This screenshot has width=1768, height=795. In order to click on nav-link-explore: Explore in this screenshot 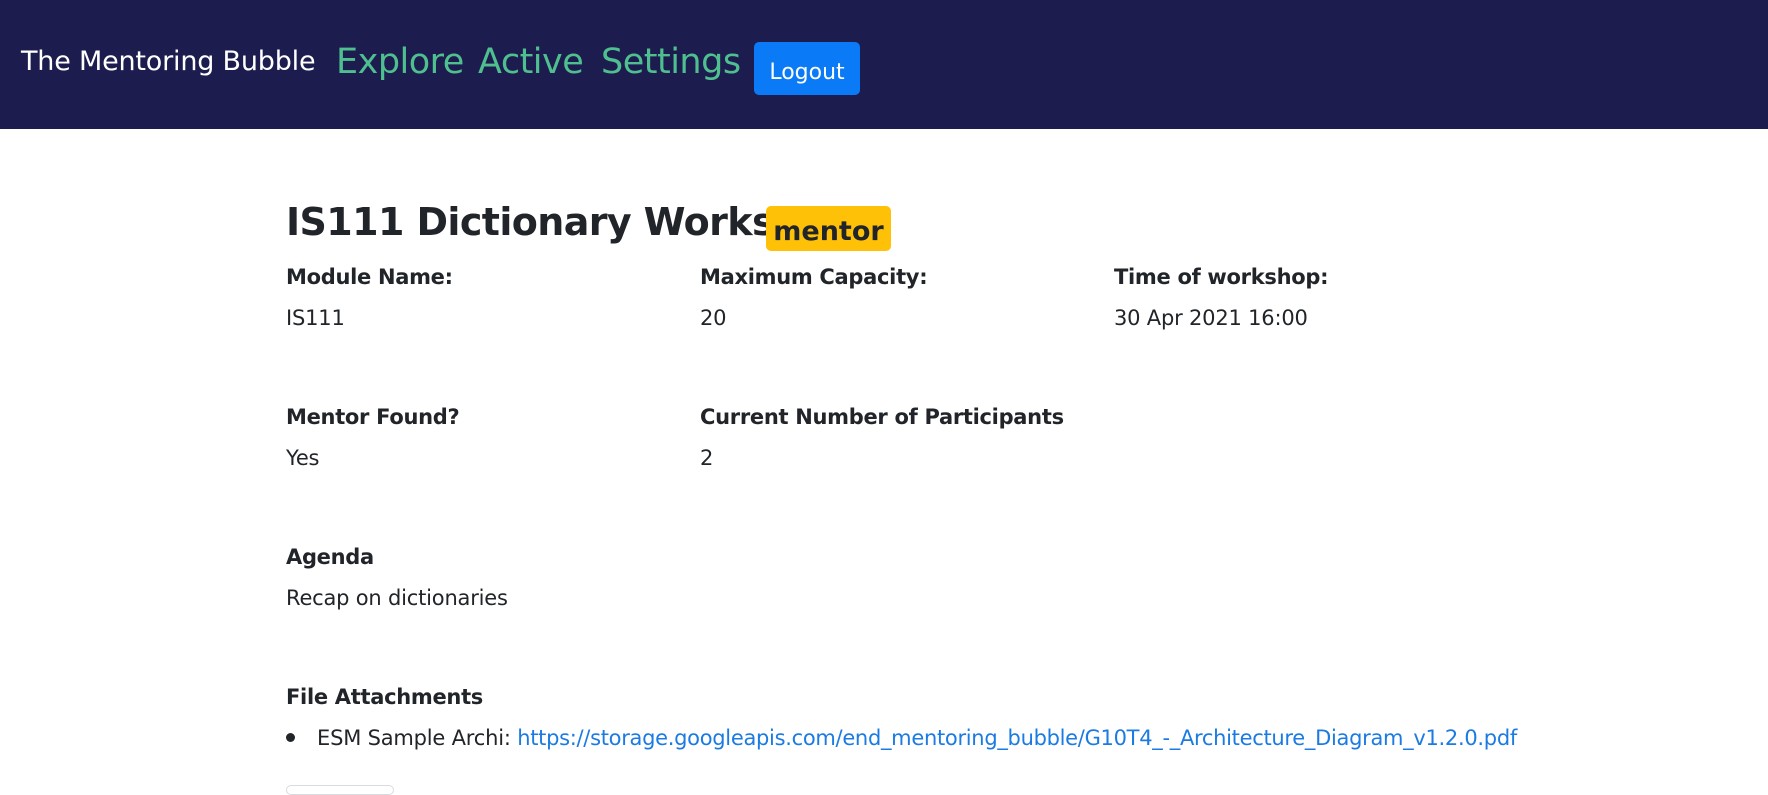, I will do `click(400, 62)`.